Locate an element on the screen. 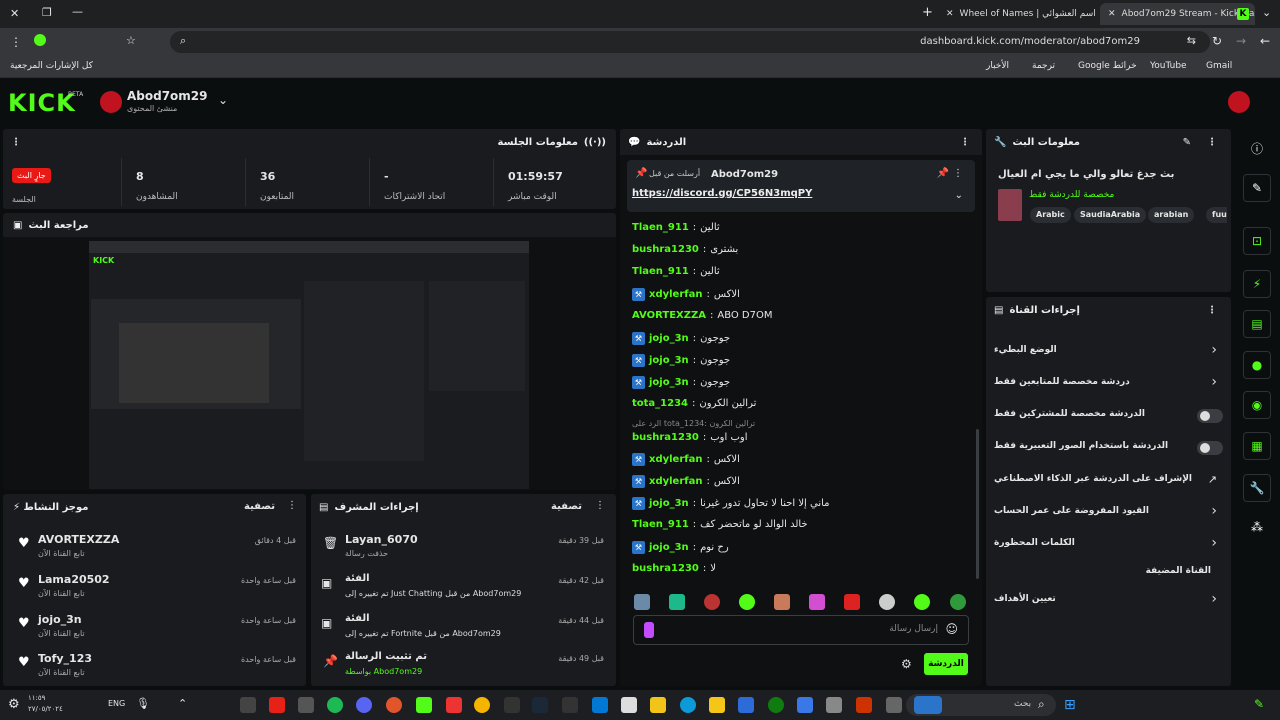  bookmark-maps: Google خرائط is located at coordinates (1107, 66).